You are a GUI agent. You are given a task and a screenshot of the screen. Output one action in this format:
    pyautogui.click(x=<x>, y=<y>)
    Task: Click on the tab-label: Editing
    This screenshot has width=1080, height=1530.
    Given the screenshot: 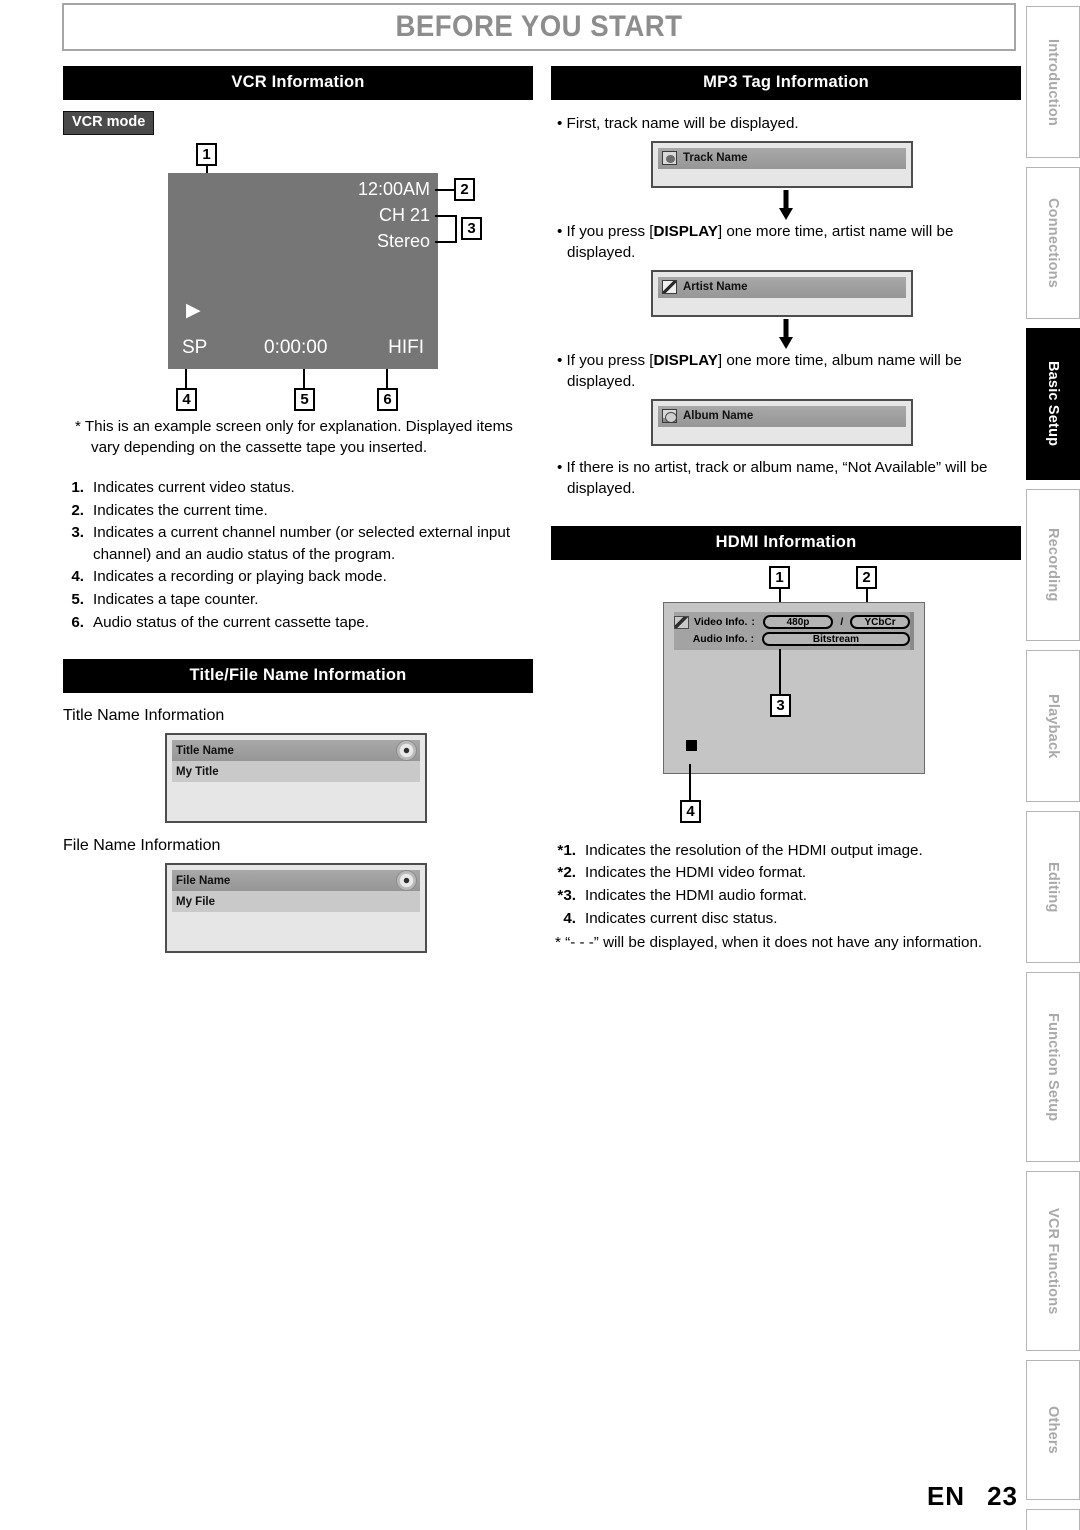 What is the action you would take?
    pyautogui.click(x=1053, y=887)
    